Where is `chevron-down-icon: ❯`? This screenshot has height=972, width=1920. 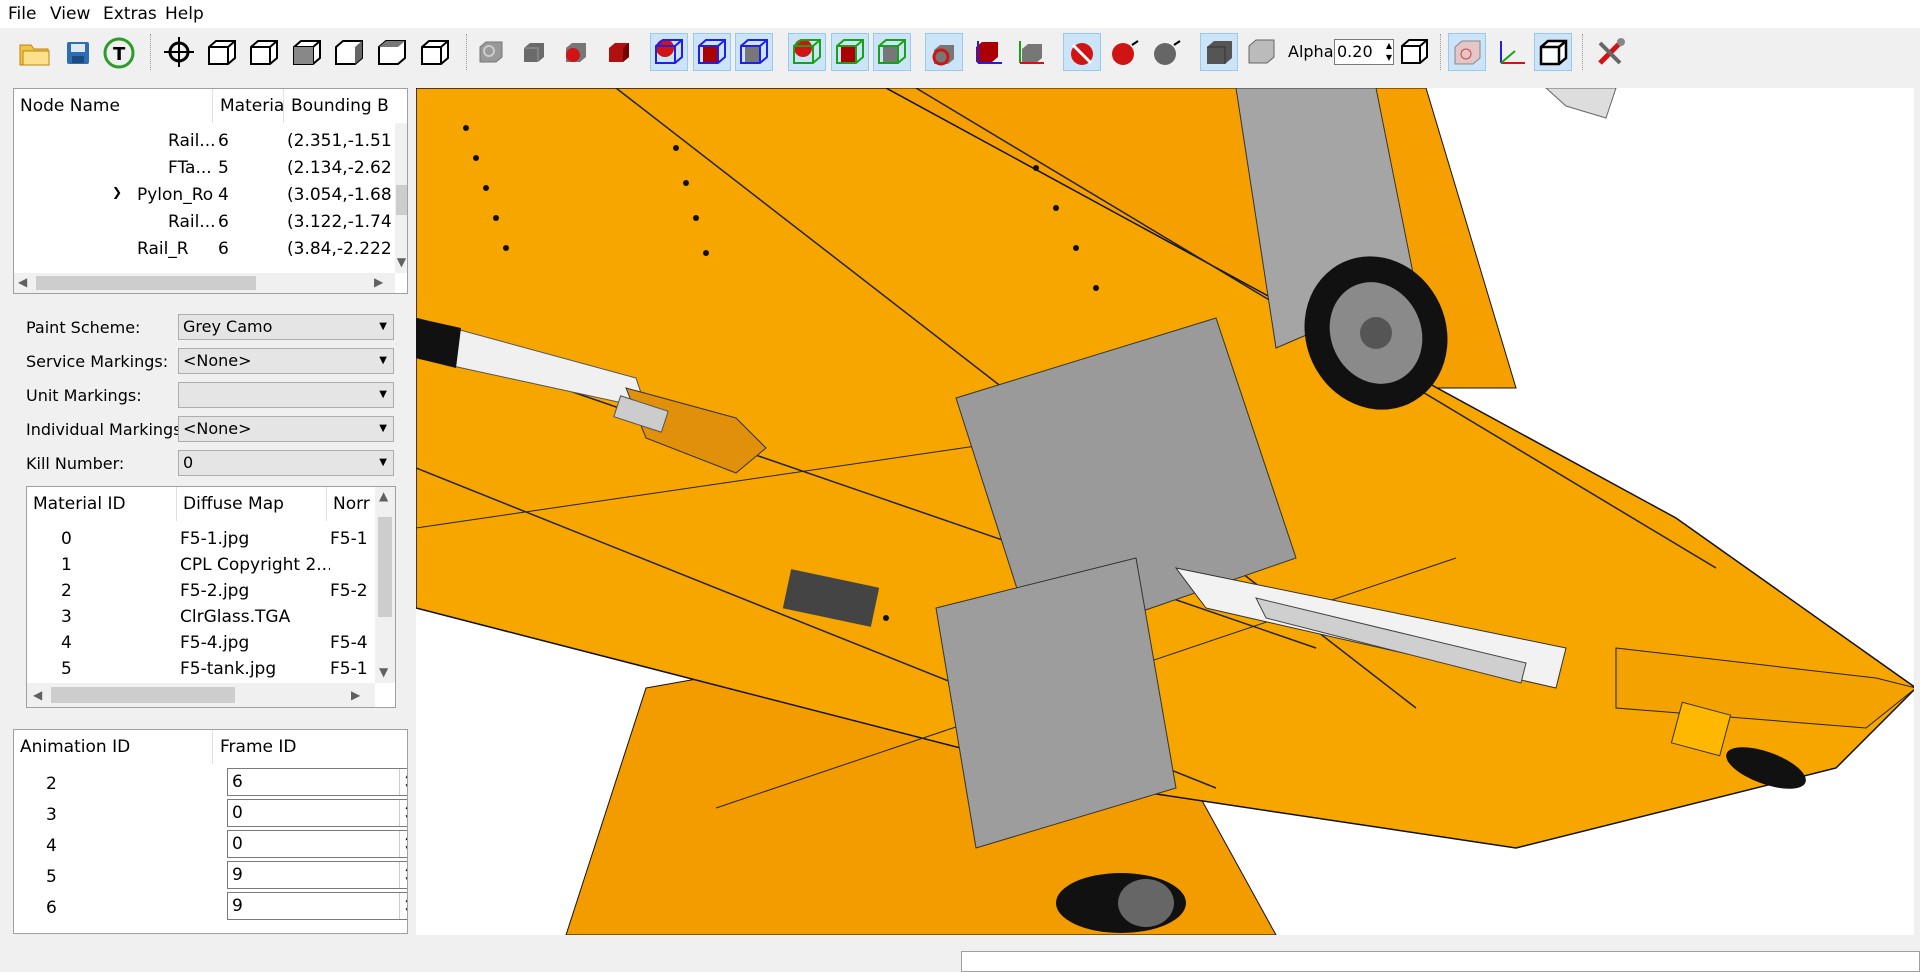 chevron-down-icon: ❯ is located at coordinates (117, 192).